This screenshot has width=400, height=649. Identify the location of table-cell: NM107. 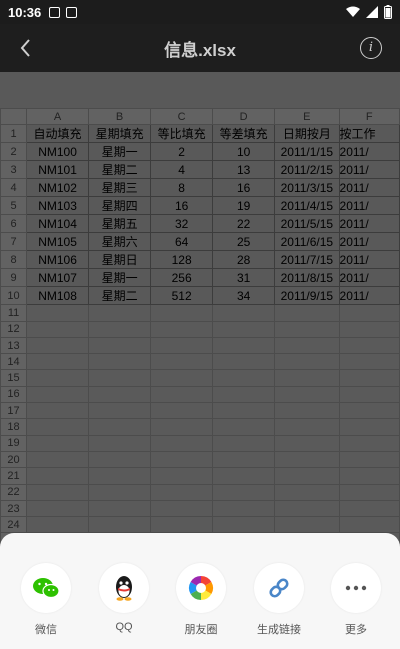
(58, 278).